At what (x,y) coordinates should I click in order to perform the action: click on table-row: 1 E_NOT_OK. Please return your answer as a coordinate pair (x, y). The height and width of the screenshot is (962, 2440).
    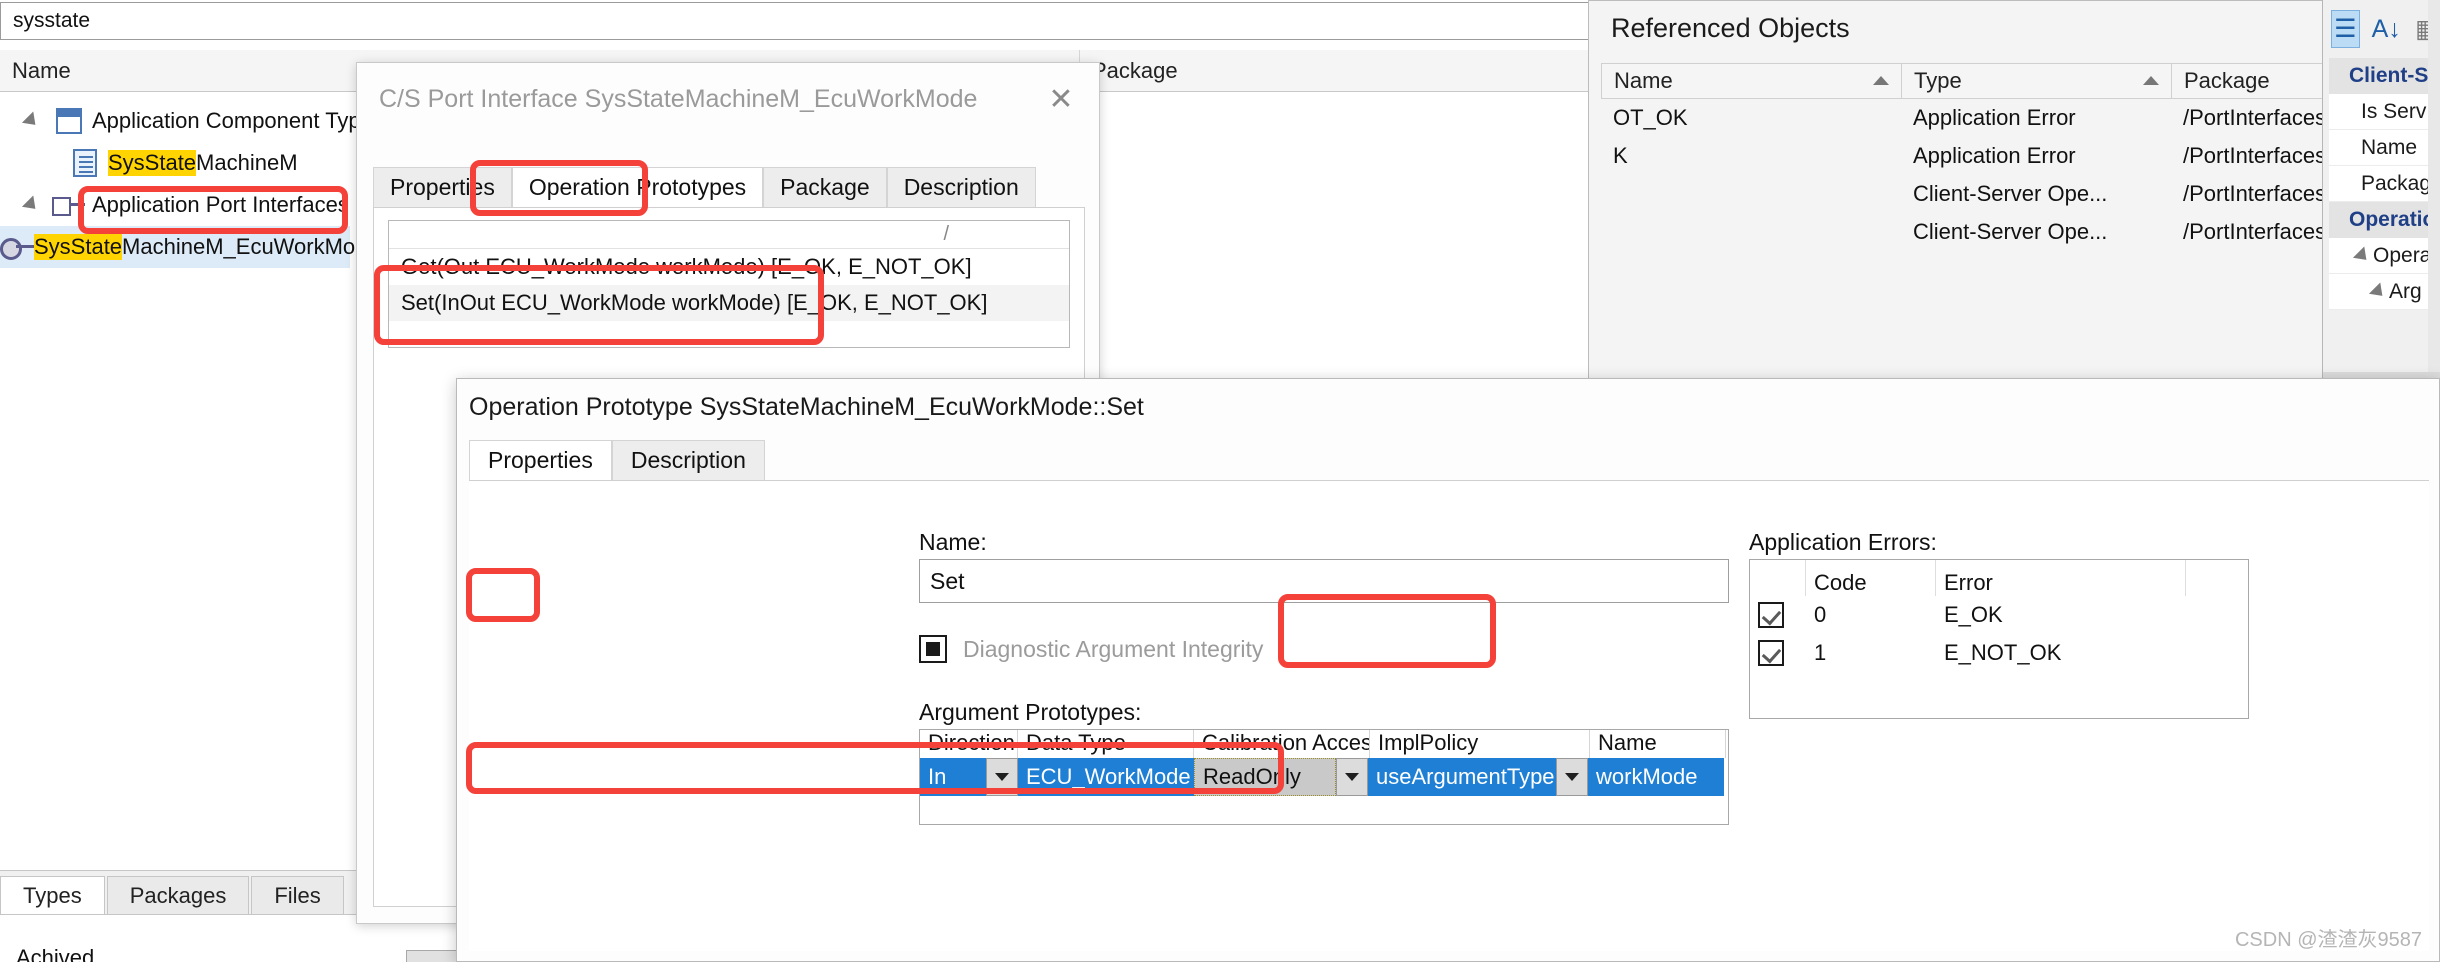
    Looking at the image, I should click on (1999, 653).